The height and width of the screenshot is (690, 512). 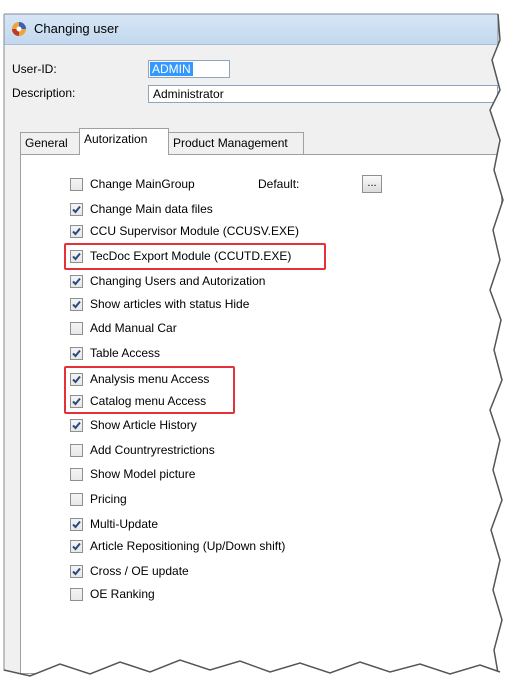 I want to click on tab-autorization-label: Autorization, so click(x=116, y=139).